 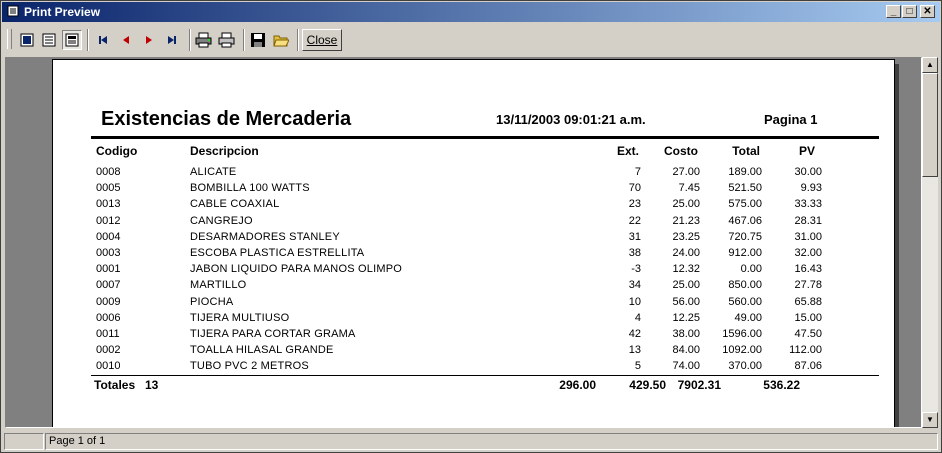 I want to click on cell-ext: 7, so click(x=637, y=172).